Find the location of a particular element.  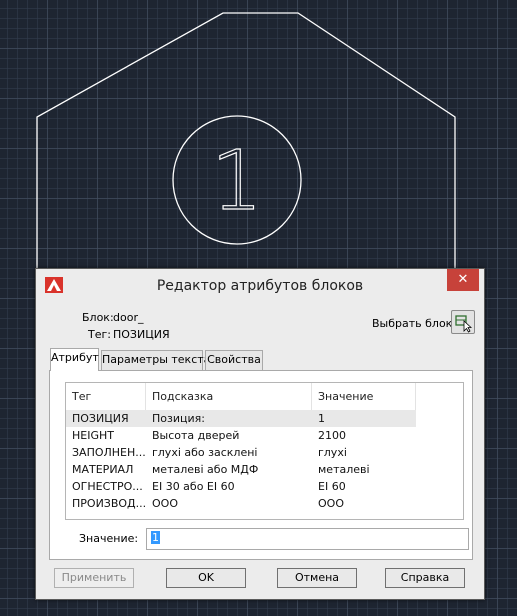

row-value: ООО is located at coordinates (331, 503).